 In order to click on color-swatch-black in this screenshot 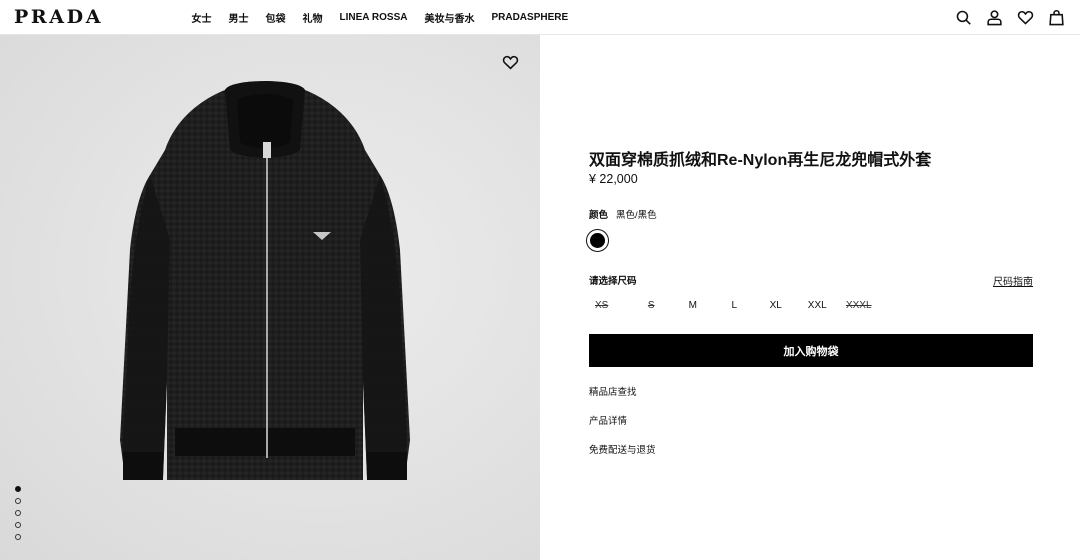, I will do `click(597, 240)`.